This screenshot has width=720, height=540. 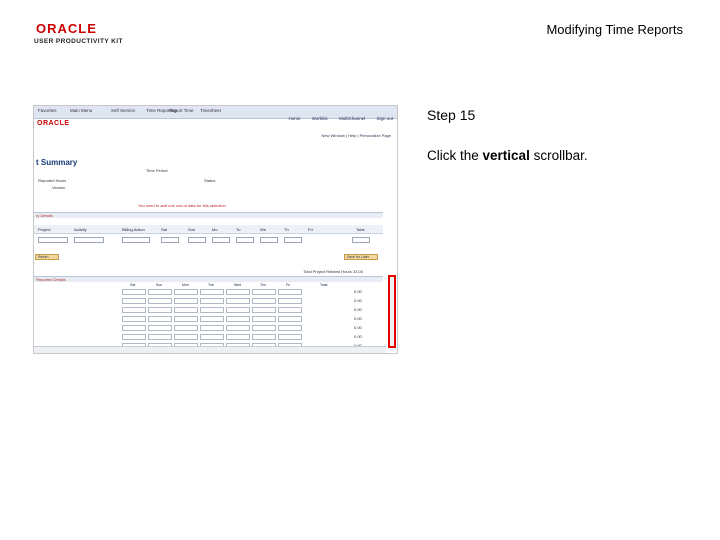 I want to click on col-project: Project, so click(x=44, y=229).